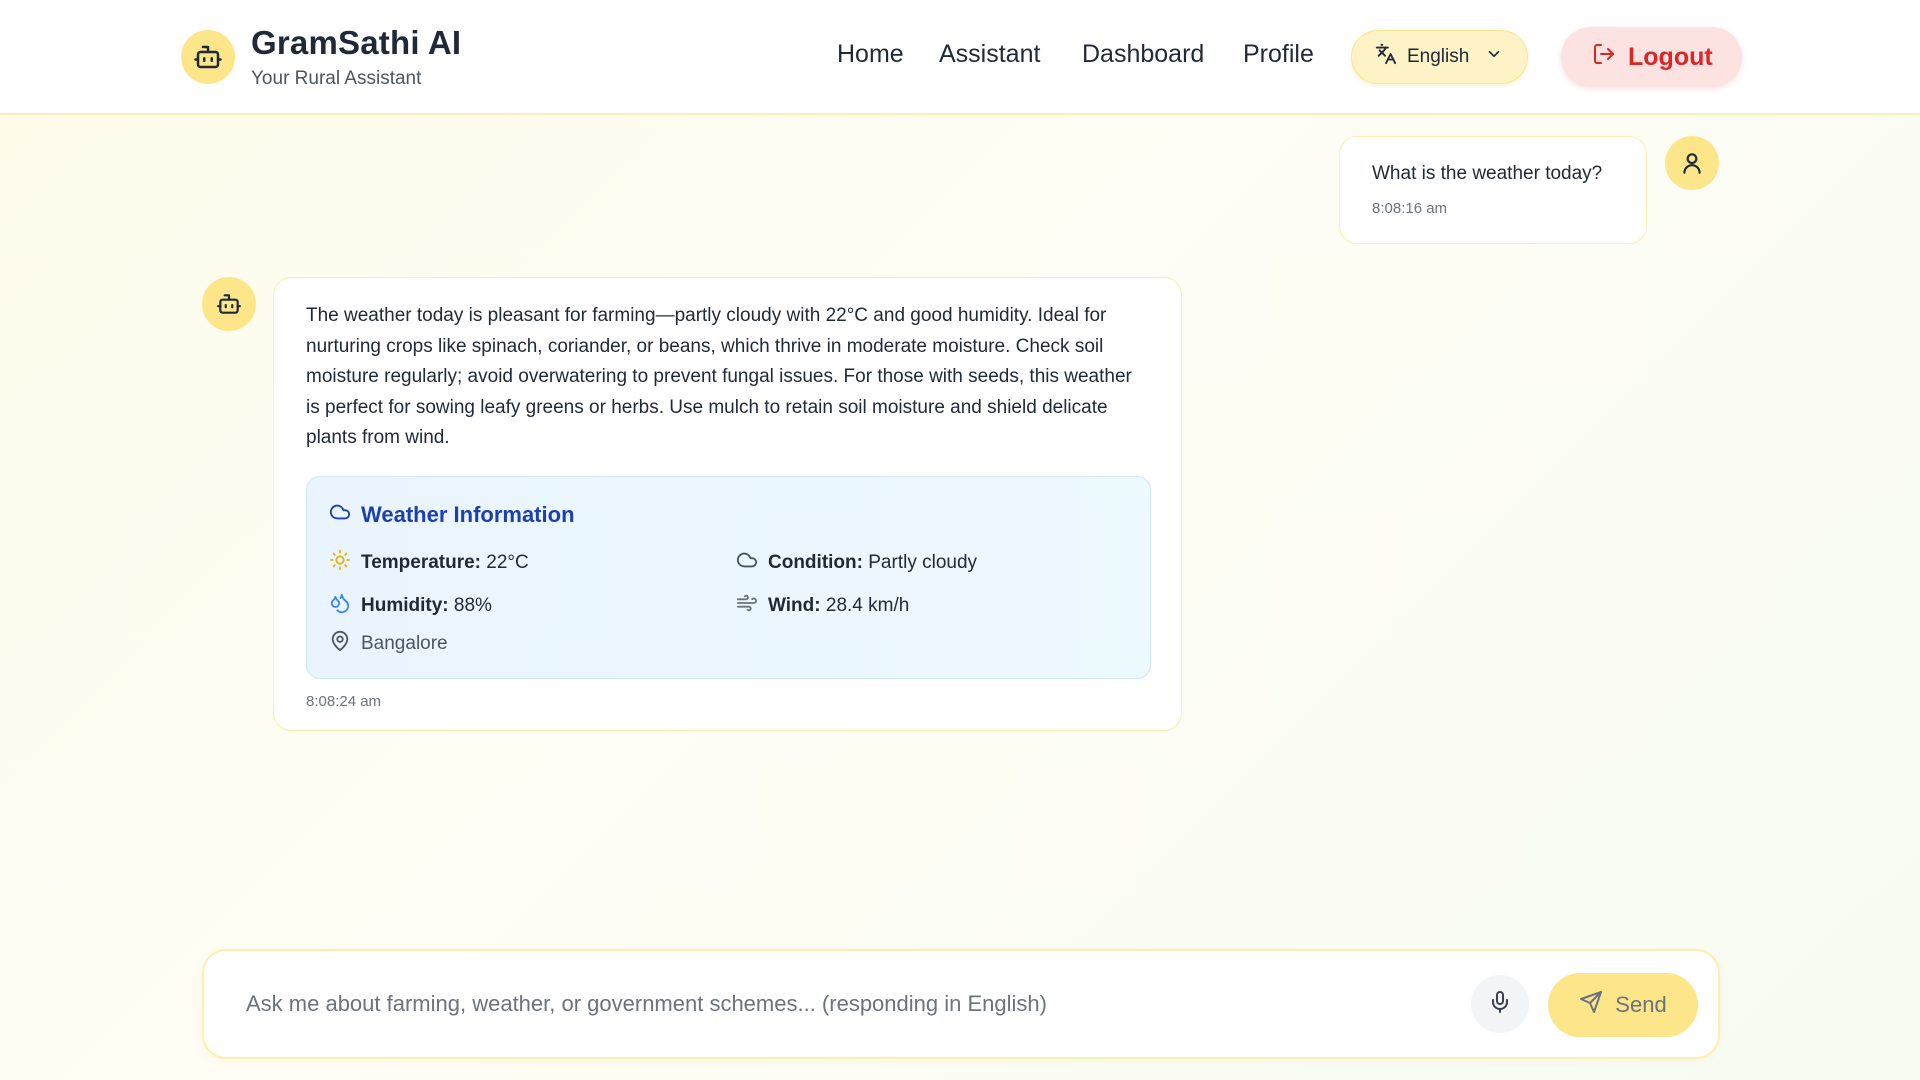 Image resolution: width=1920 pixels, height=1080 pixels. I want to click on send-button: Send, so click(1623, 1005).